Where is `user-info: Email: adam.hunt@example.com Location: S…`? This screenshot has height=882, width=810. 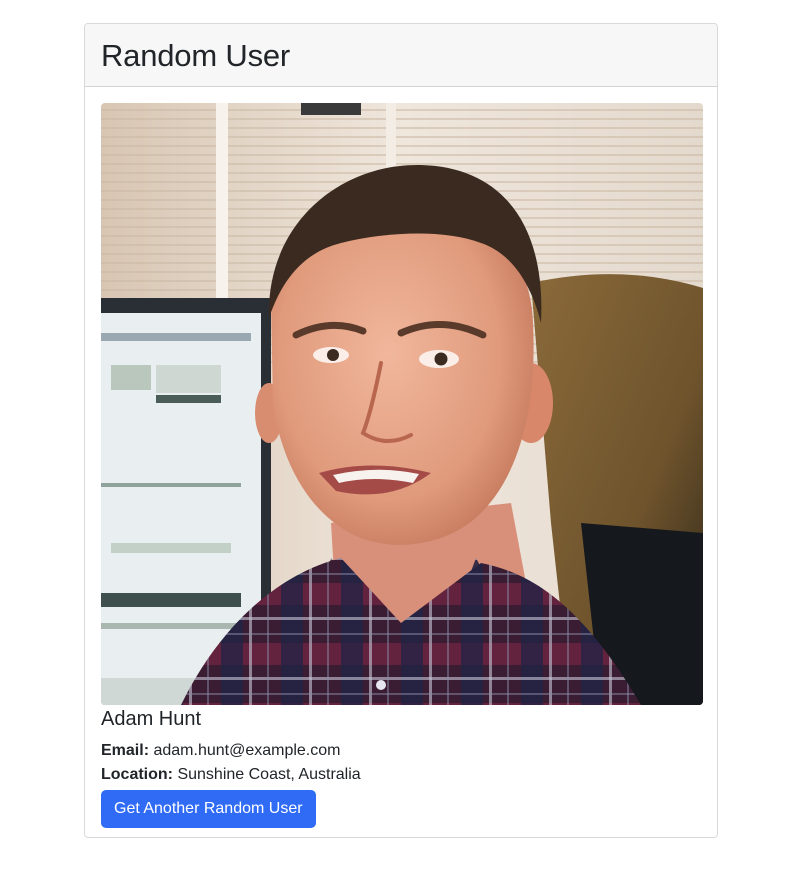
user-info: Email: adam.hunt@example.com Location: S… is located at coordinates (401, 763).